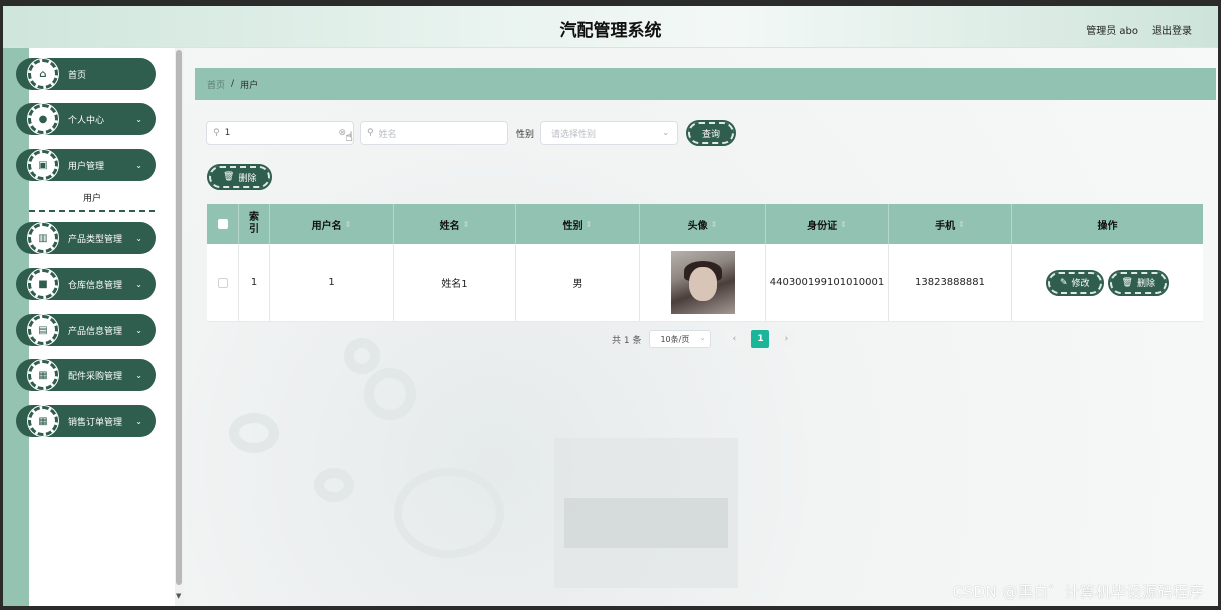 This screenshot has height=610, width=1221. Describe the element at coordinates (449, 226) in the screenshot. I see `header-name-label: 姓名` at that location.